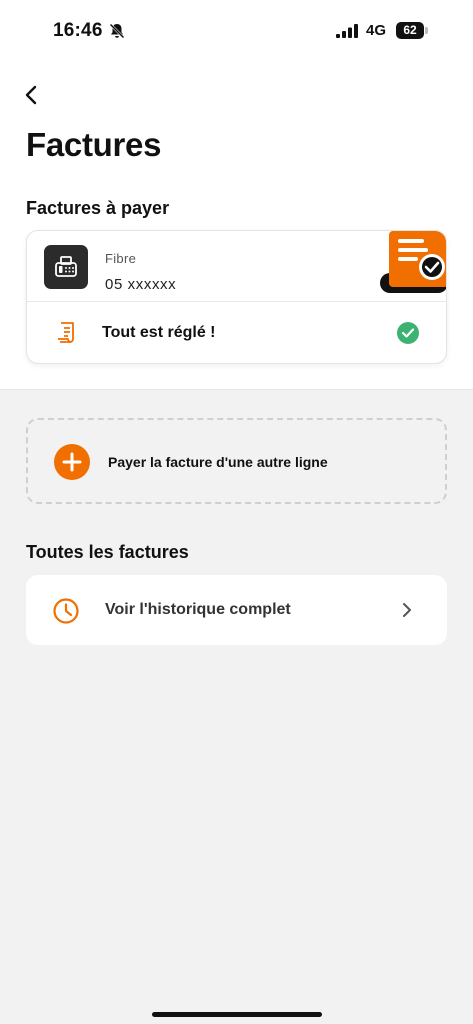 This screenshot has width=473, height=1024. I want to click on back-button, so click(33, 95).